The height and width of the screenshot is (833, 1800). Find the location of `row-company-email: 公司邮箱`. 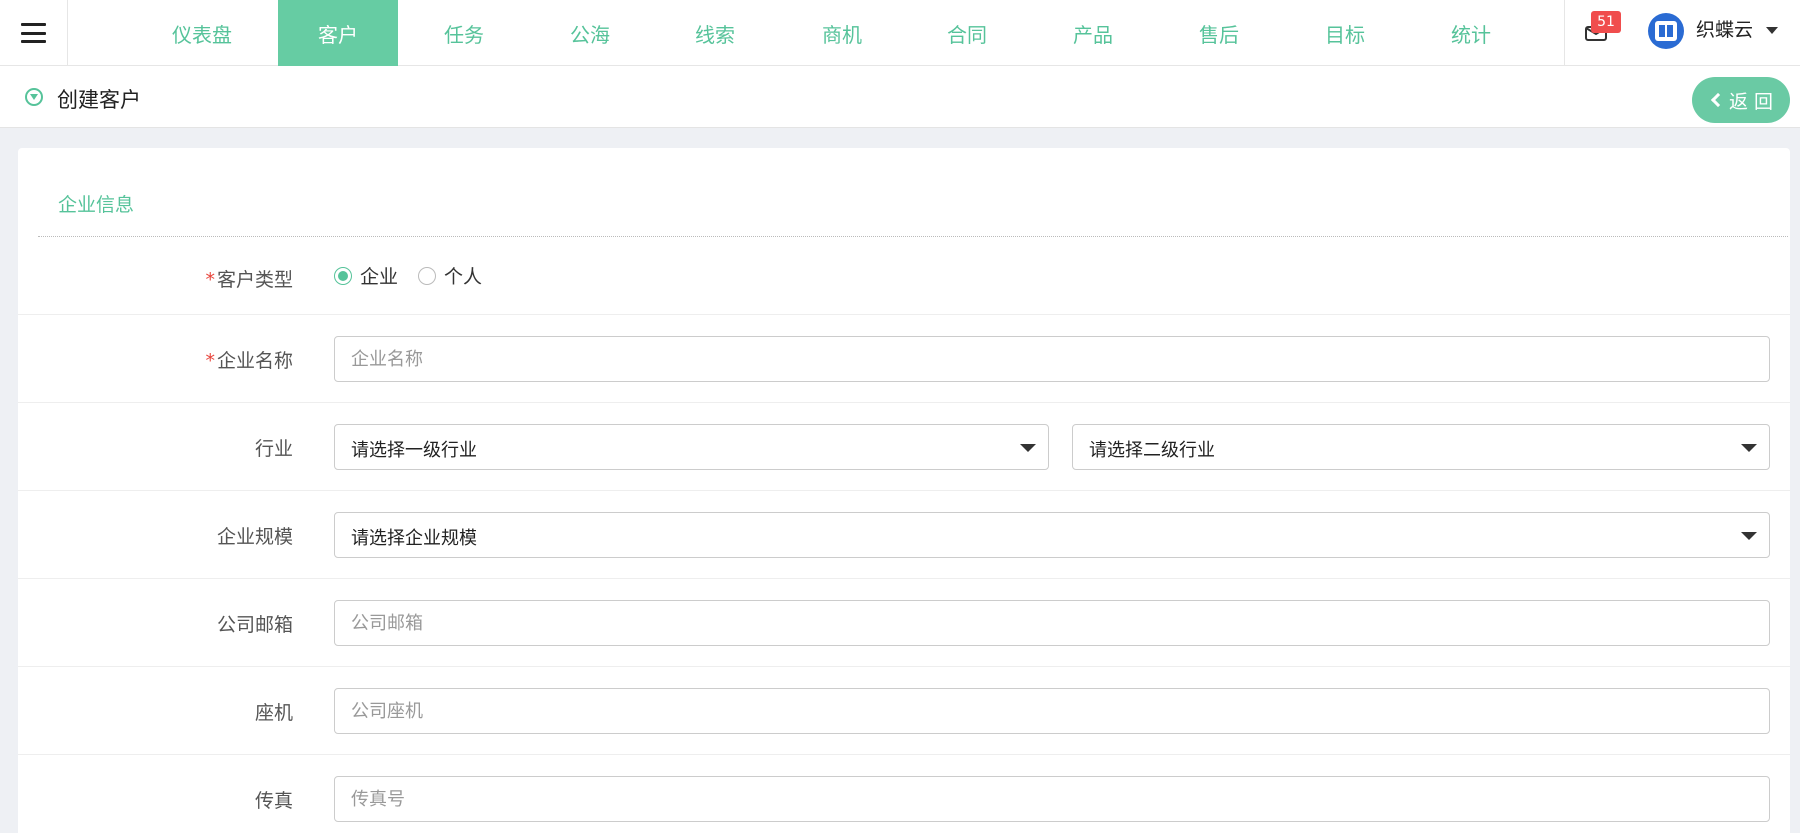

row-company-email: 公司邮箱 is located at coordinates (904, 623).